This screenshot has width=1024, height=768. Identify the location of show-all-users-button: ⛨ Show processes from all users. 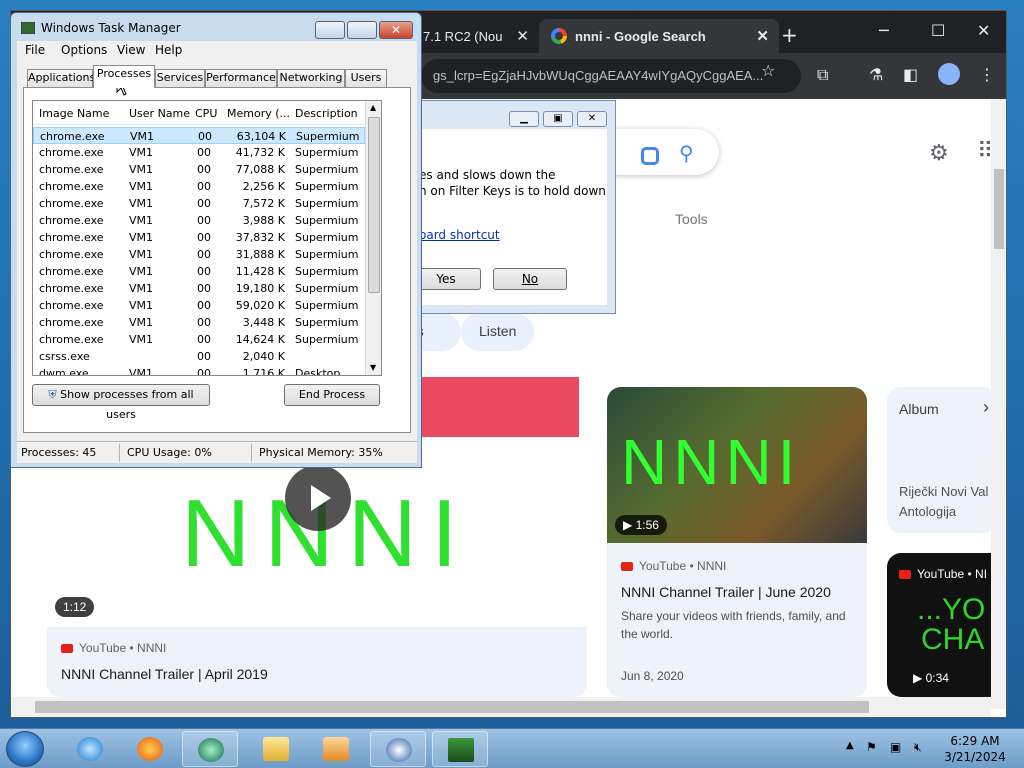
(121, 402).